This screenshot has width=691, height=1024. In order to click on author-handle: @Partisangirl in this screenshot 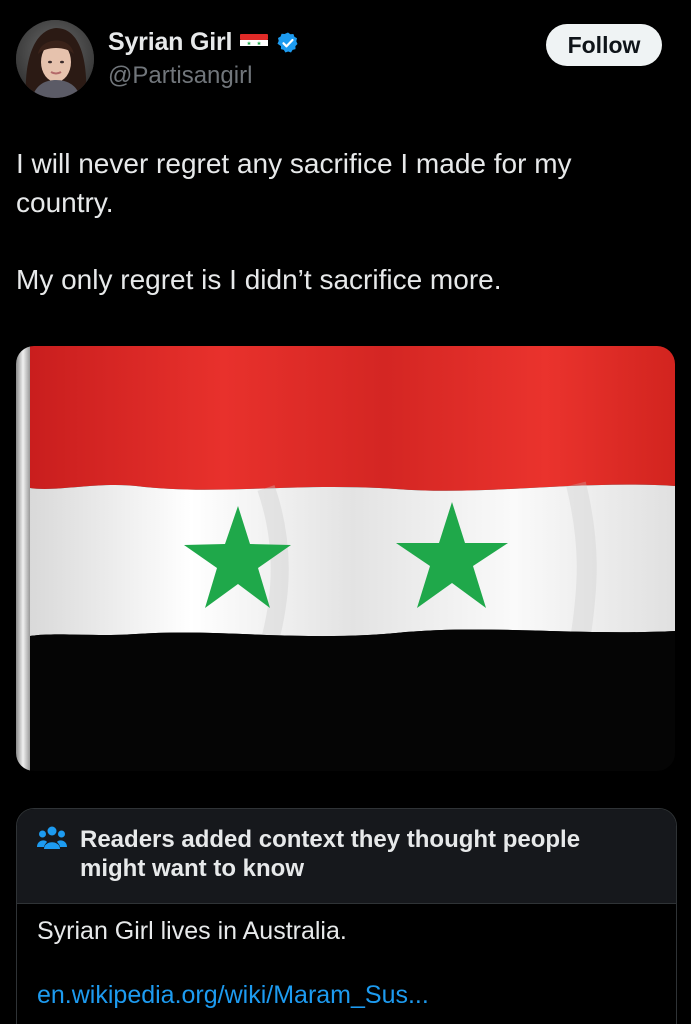, I will do `click(180, 76)`.